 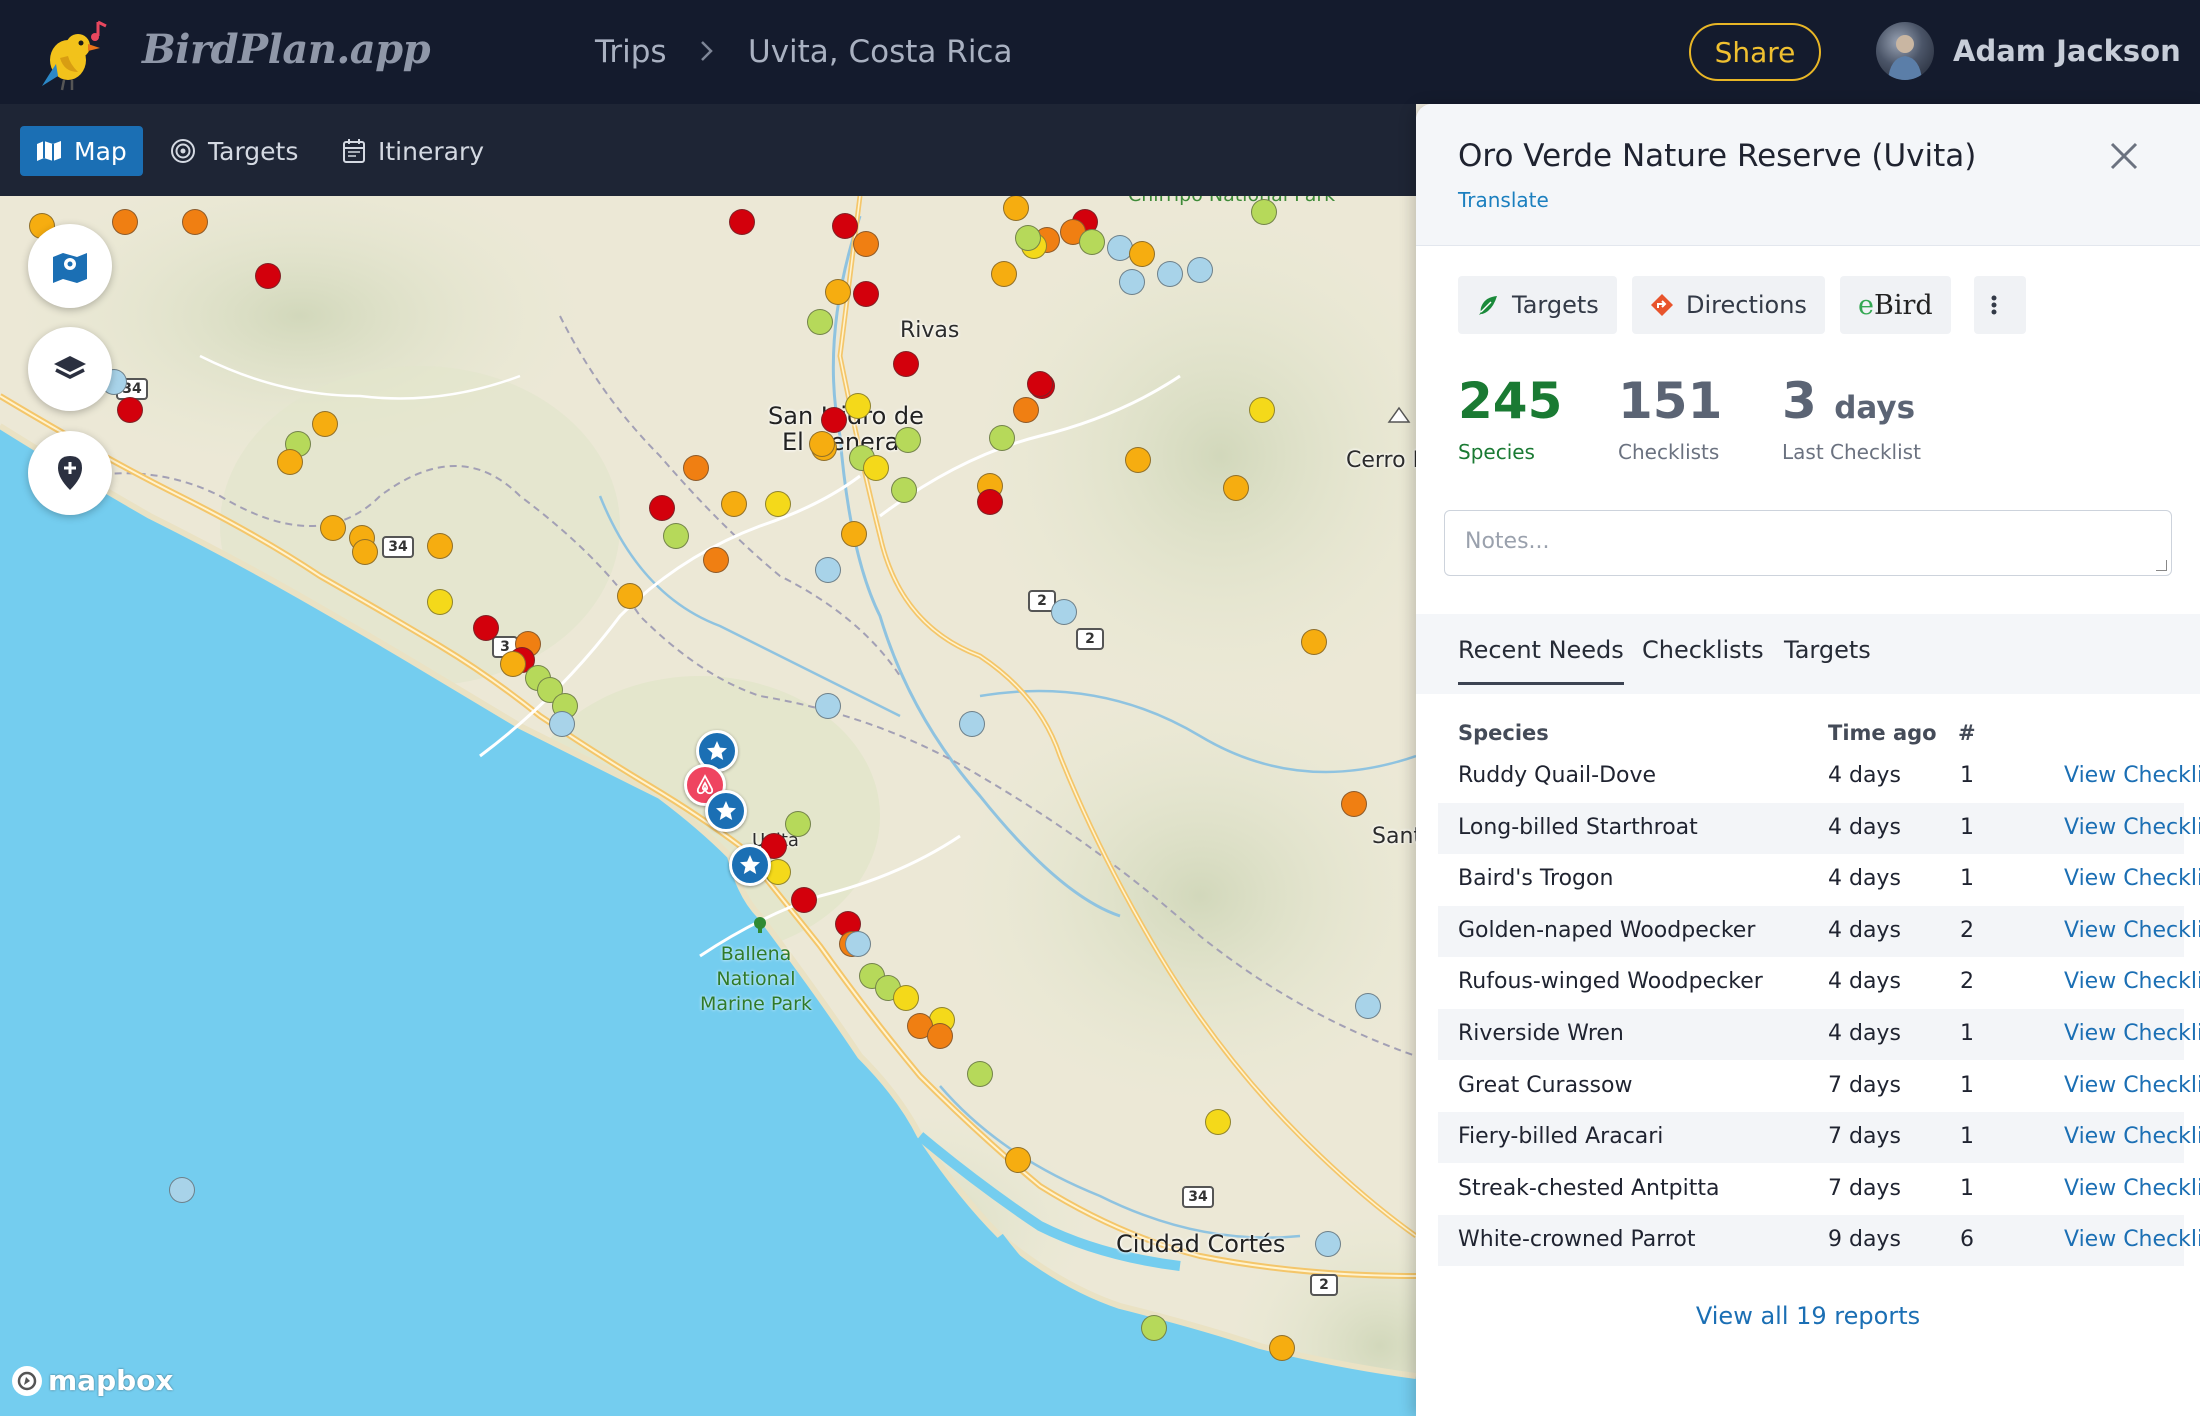 I want to click on user-avatar, so click(x=1905, y=51).